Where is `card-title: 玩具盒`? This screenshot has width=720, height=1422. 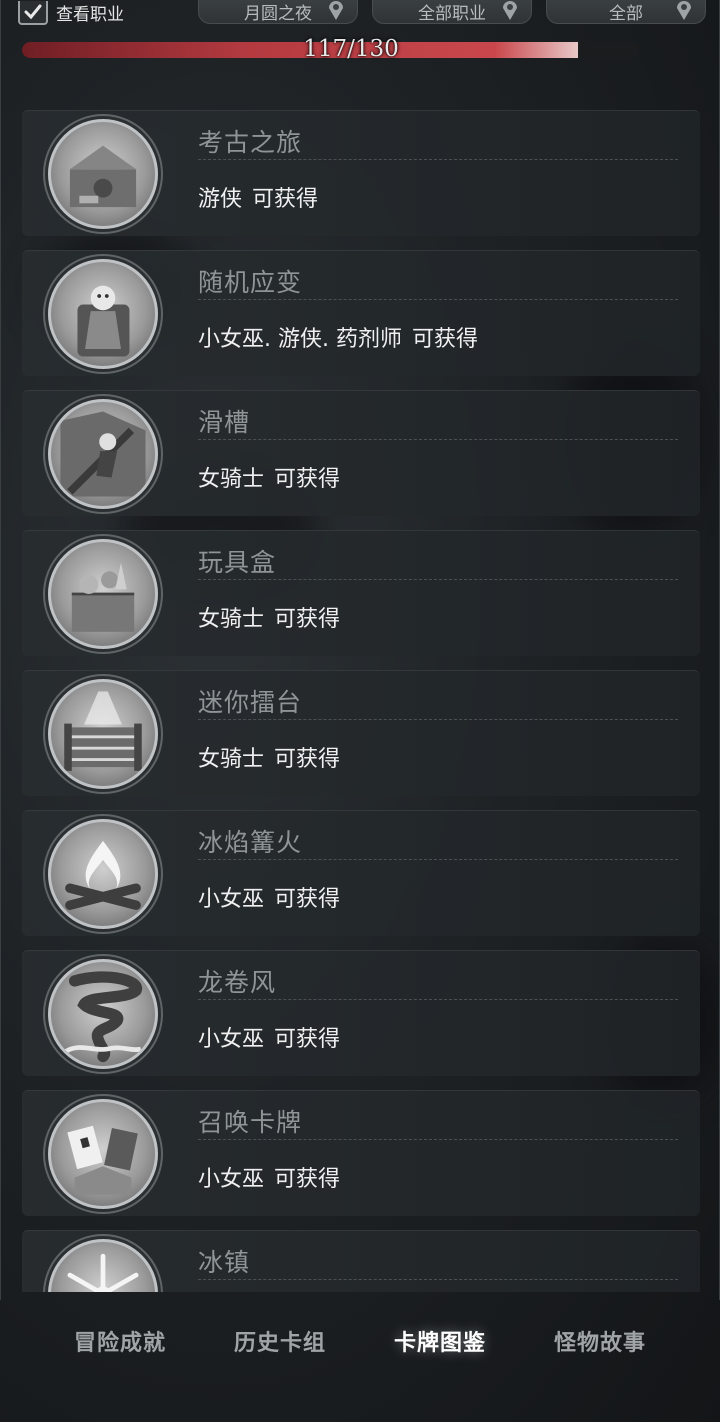 card-title: 玩具盒 is located at coordinates (237, 562).